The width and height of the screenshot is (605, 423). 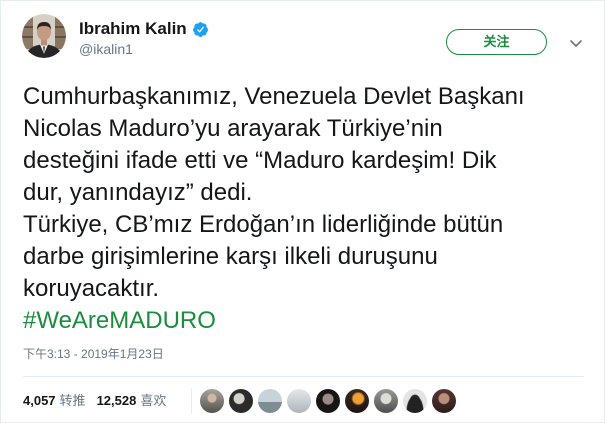 I want to click on retweet-count: 4,057 转推, so click(x=54, y=401).